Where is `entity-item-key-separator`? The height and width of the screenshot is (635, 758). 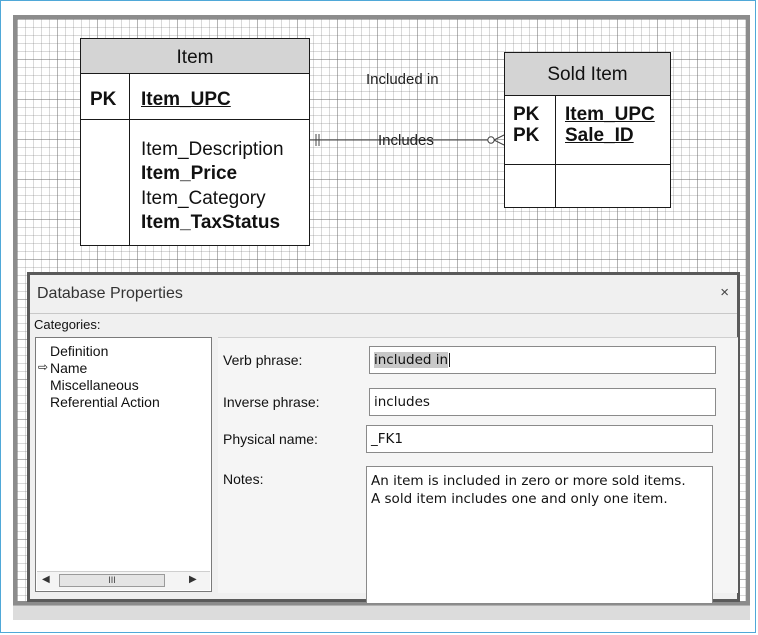
entity-item-key-separator is located at coordinates (195, 119).